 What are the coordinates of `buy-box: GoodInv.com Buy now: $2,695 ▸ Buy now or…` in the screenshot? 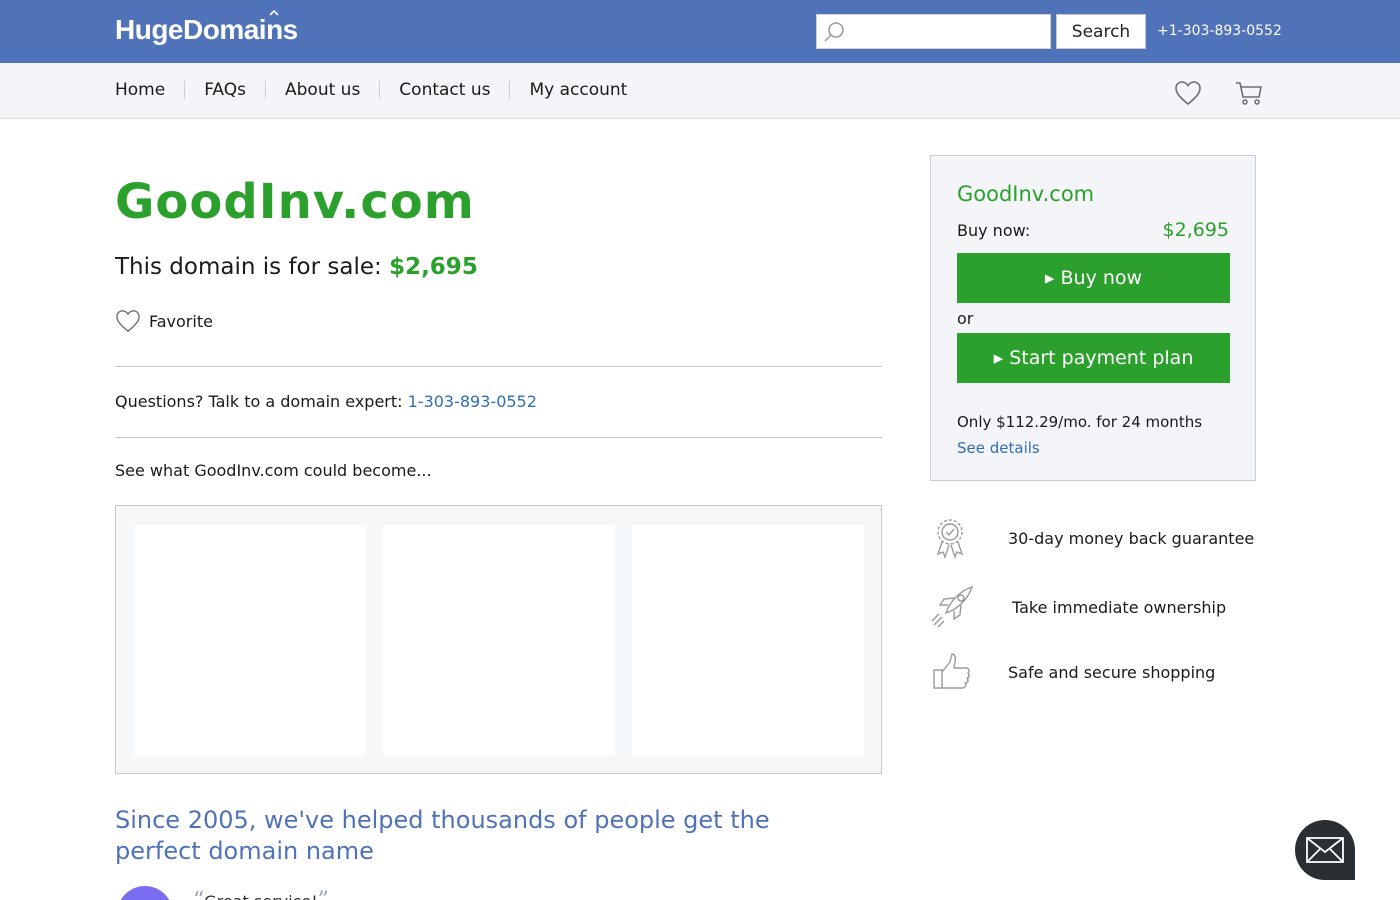 It's located at (1093, 318).